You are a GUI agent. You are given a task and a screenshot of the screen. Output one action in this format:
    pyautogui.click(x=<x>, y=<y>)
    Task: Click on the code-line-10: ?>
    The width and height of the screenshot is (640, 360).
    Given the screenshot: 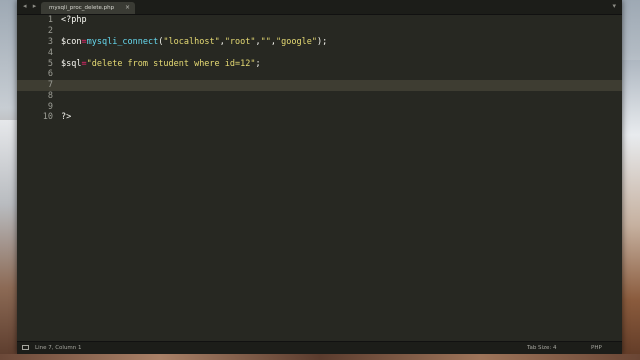 What is the action you would take?
    pyautogui.click(x=66, y=117)
    